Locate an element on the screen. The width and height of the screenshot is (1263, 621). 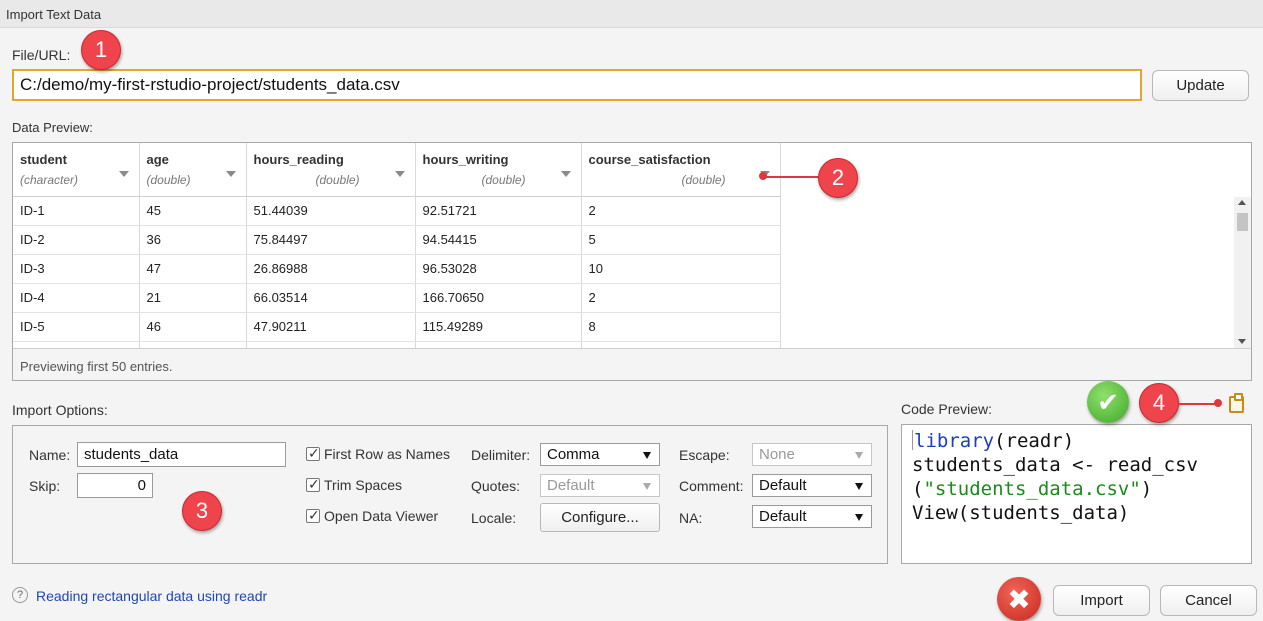
table-cell: ID-3 is located at coordinates (76, 269).